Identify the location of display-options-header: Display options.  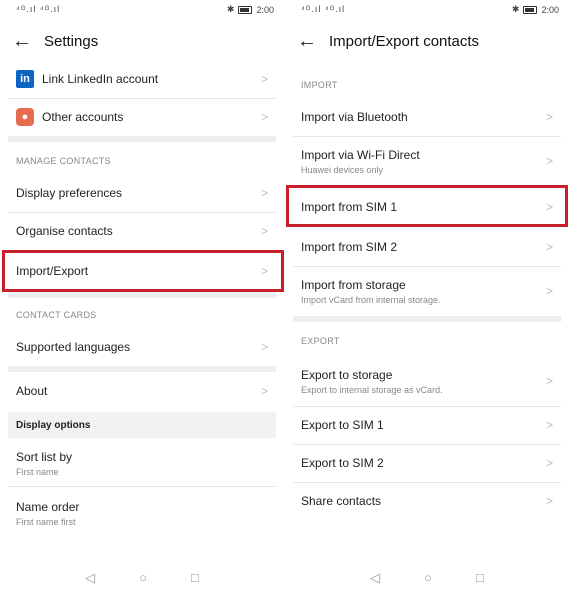
(142, 425).